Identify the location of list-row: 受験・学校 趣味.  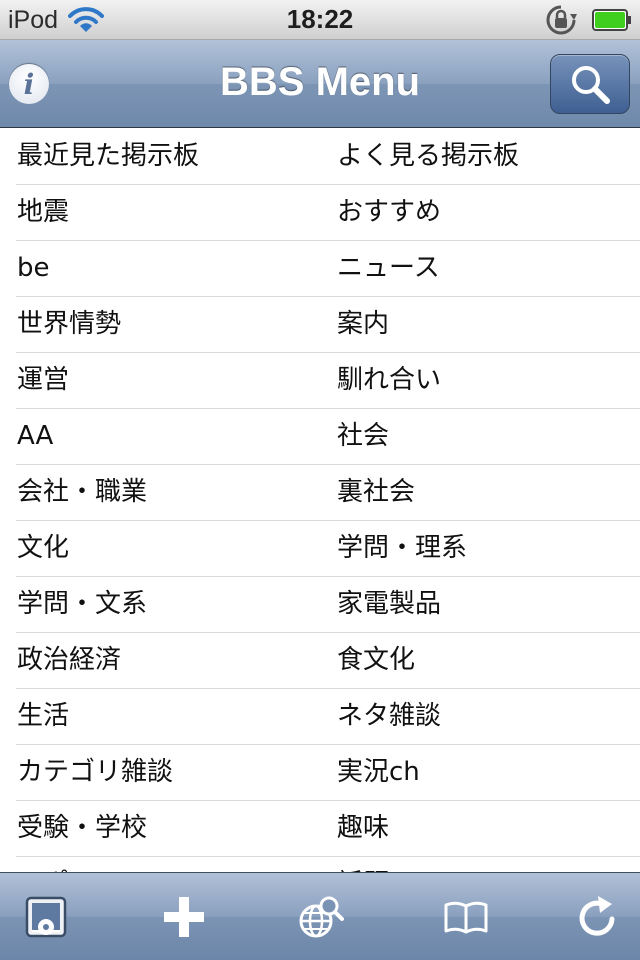
(320, 829).